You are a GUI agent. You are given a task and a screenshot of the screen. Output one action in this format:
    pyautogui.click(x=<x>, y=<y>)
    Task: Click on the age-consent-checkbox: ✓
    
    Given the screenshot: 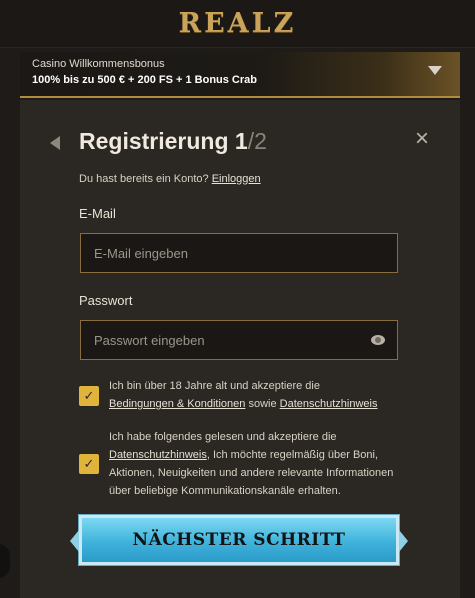 What is the action you would take?
    pyautogui.click(x=89, y=396)
    